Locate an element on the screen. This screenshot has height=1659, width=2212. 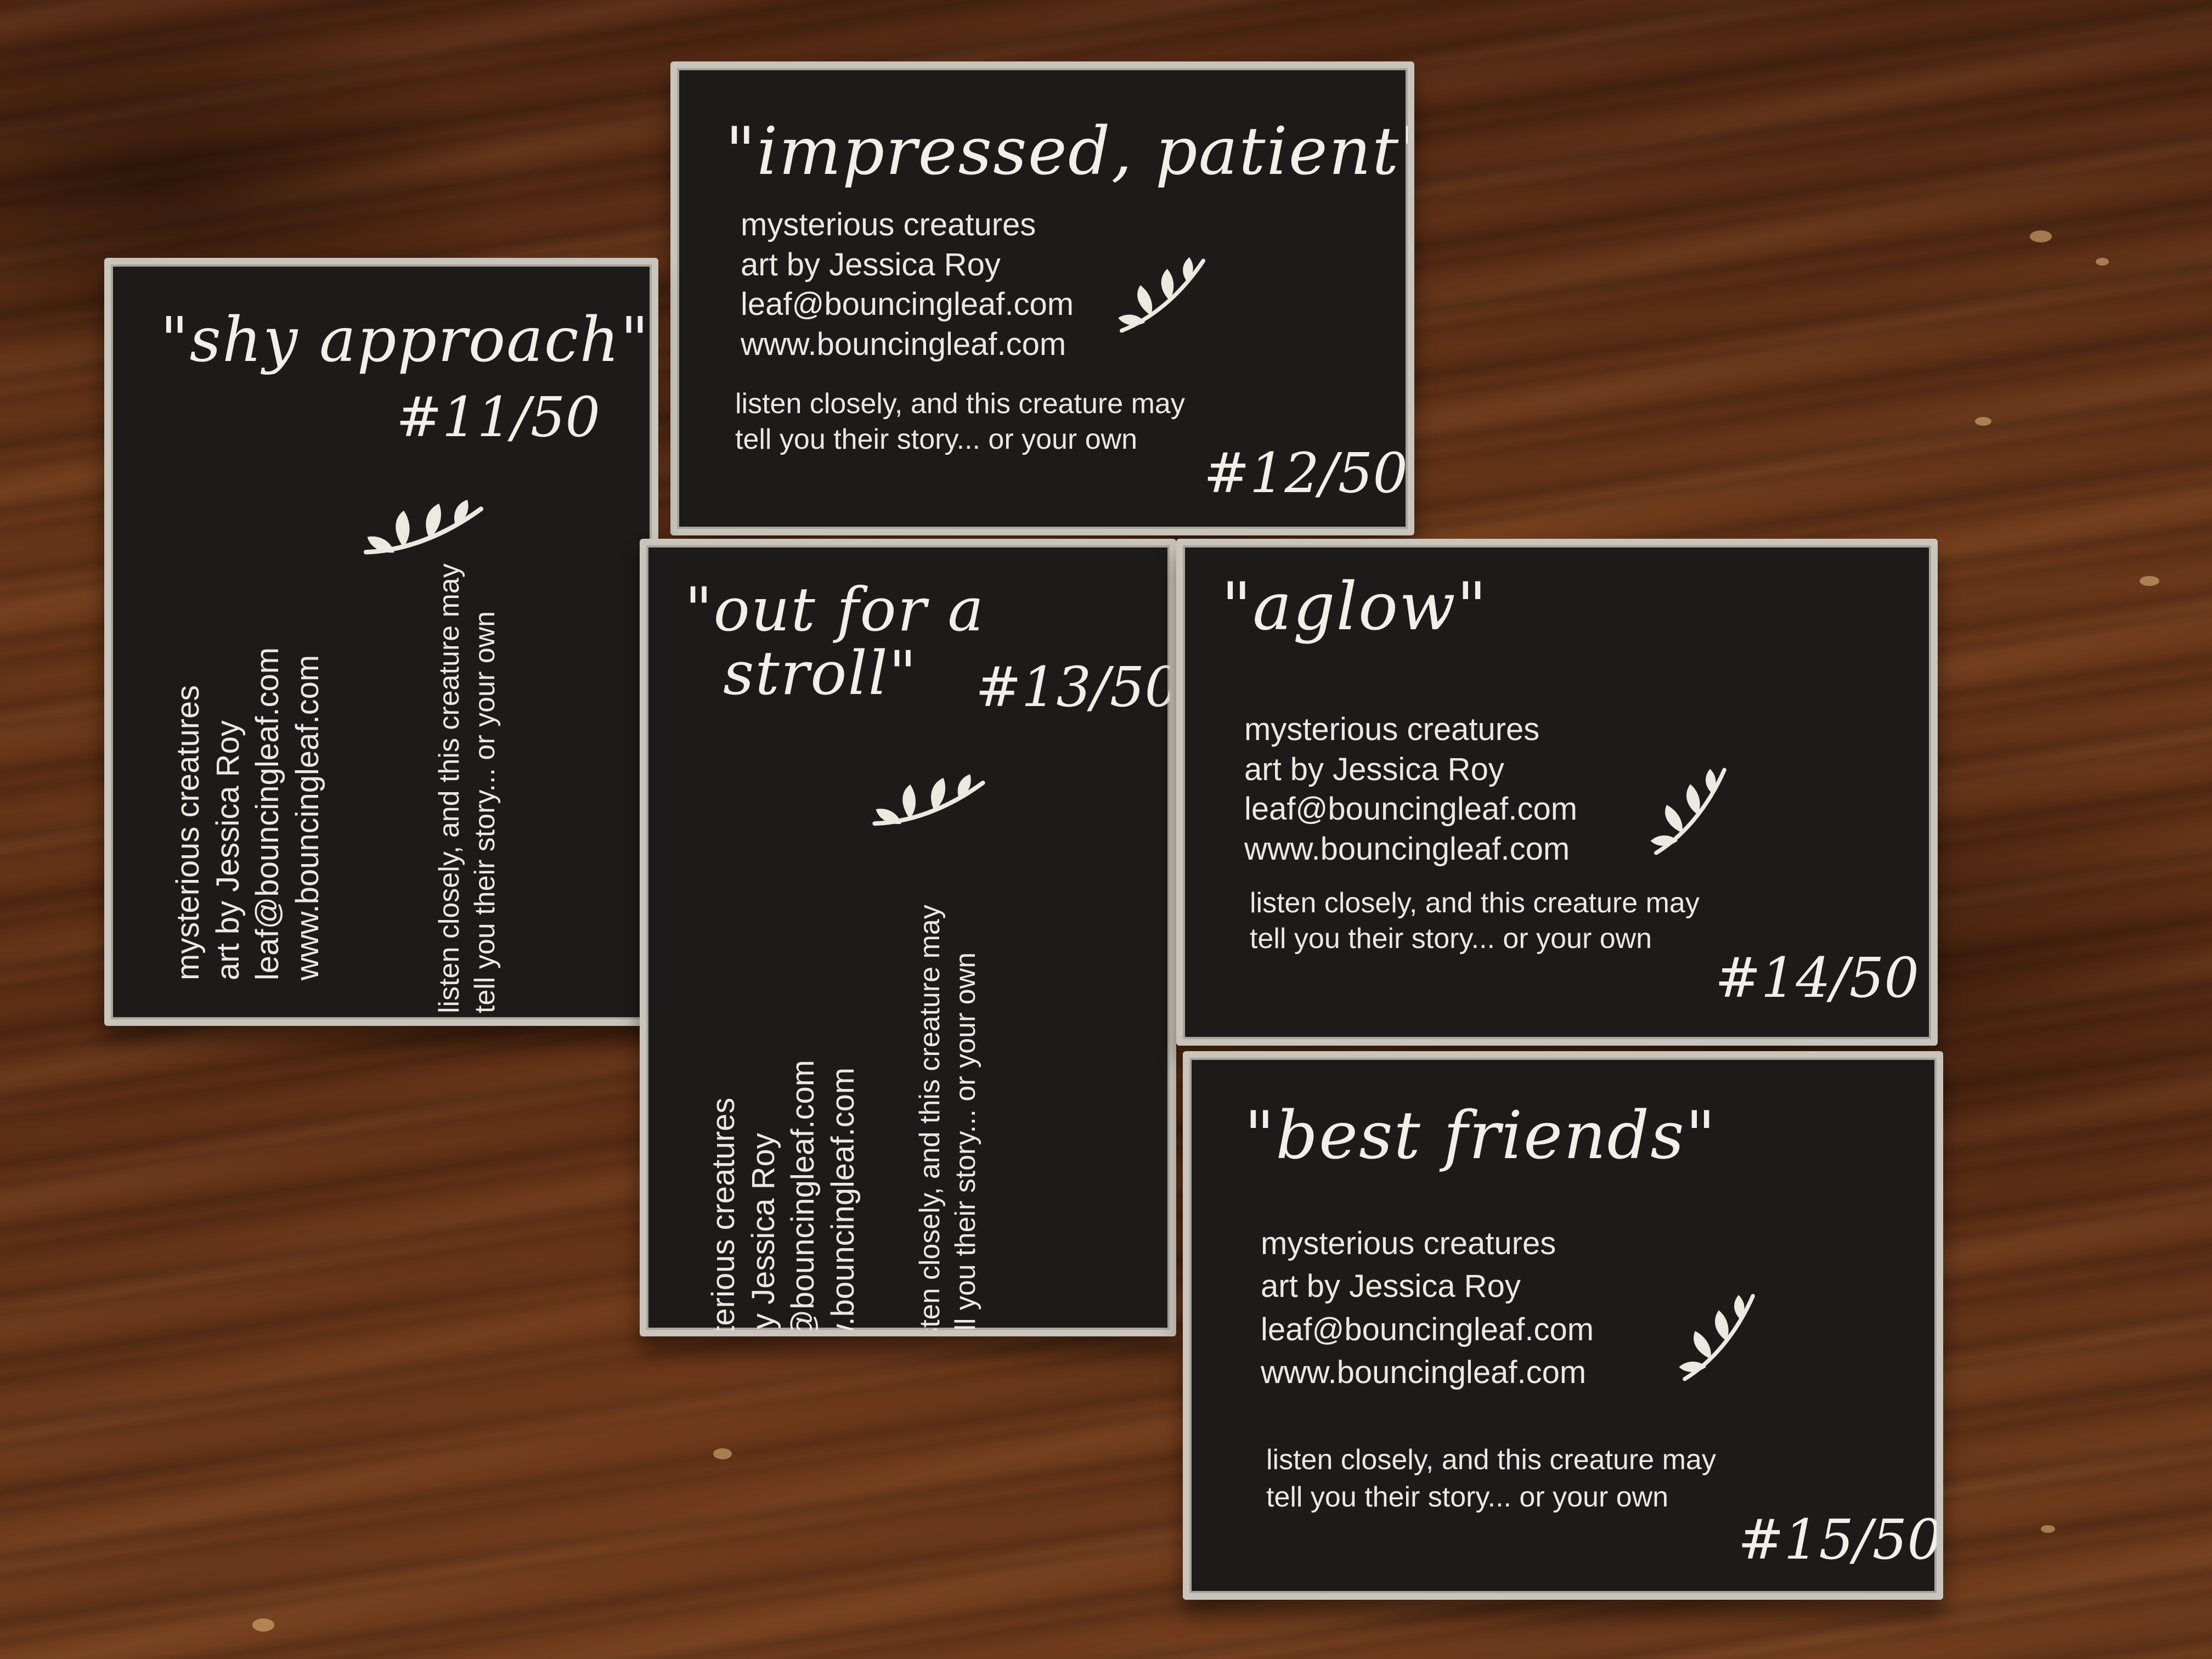
edition-number: #13/50 is located at coordinates (1075, 687).